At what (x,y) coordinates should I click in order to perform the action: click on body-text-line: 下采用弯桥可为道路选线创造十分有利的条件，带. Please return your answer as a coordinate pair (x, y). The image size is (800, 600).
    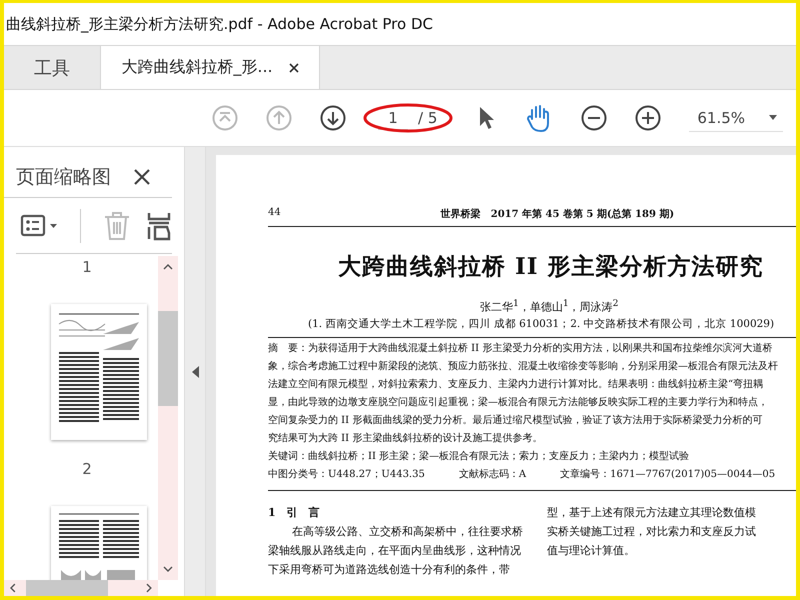
    Looking at the image, I should click on (389, 570).